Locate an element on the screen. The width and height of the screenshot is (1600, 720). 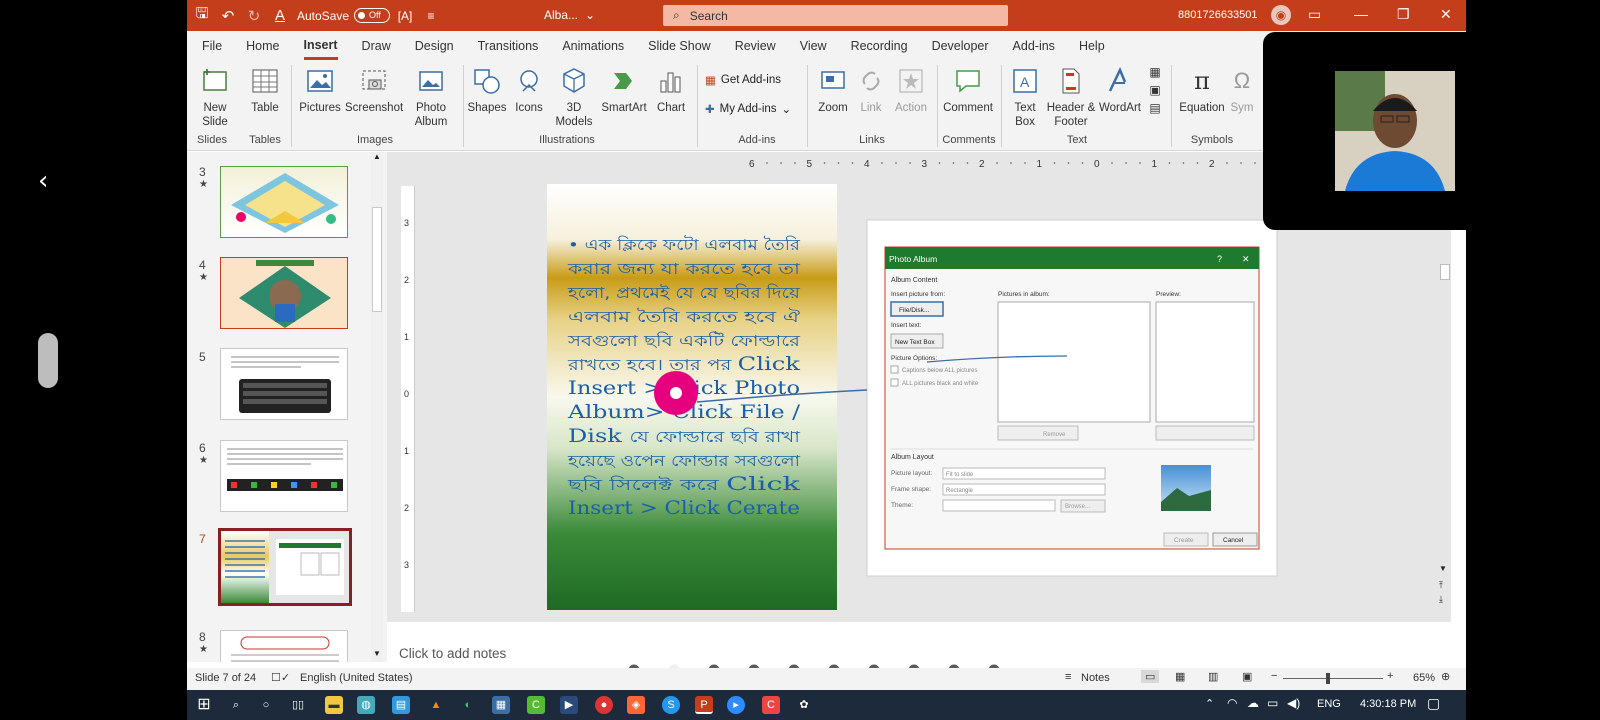
shapes-button: Shapes is located at coordinates (487, 90).